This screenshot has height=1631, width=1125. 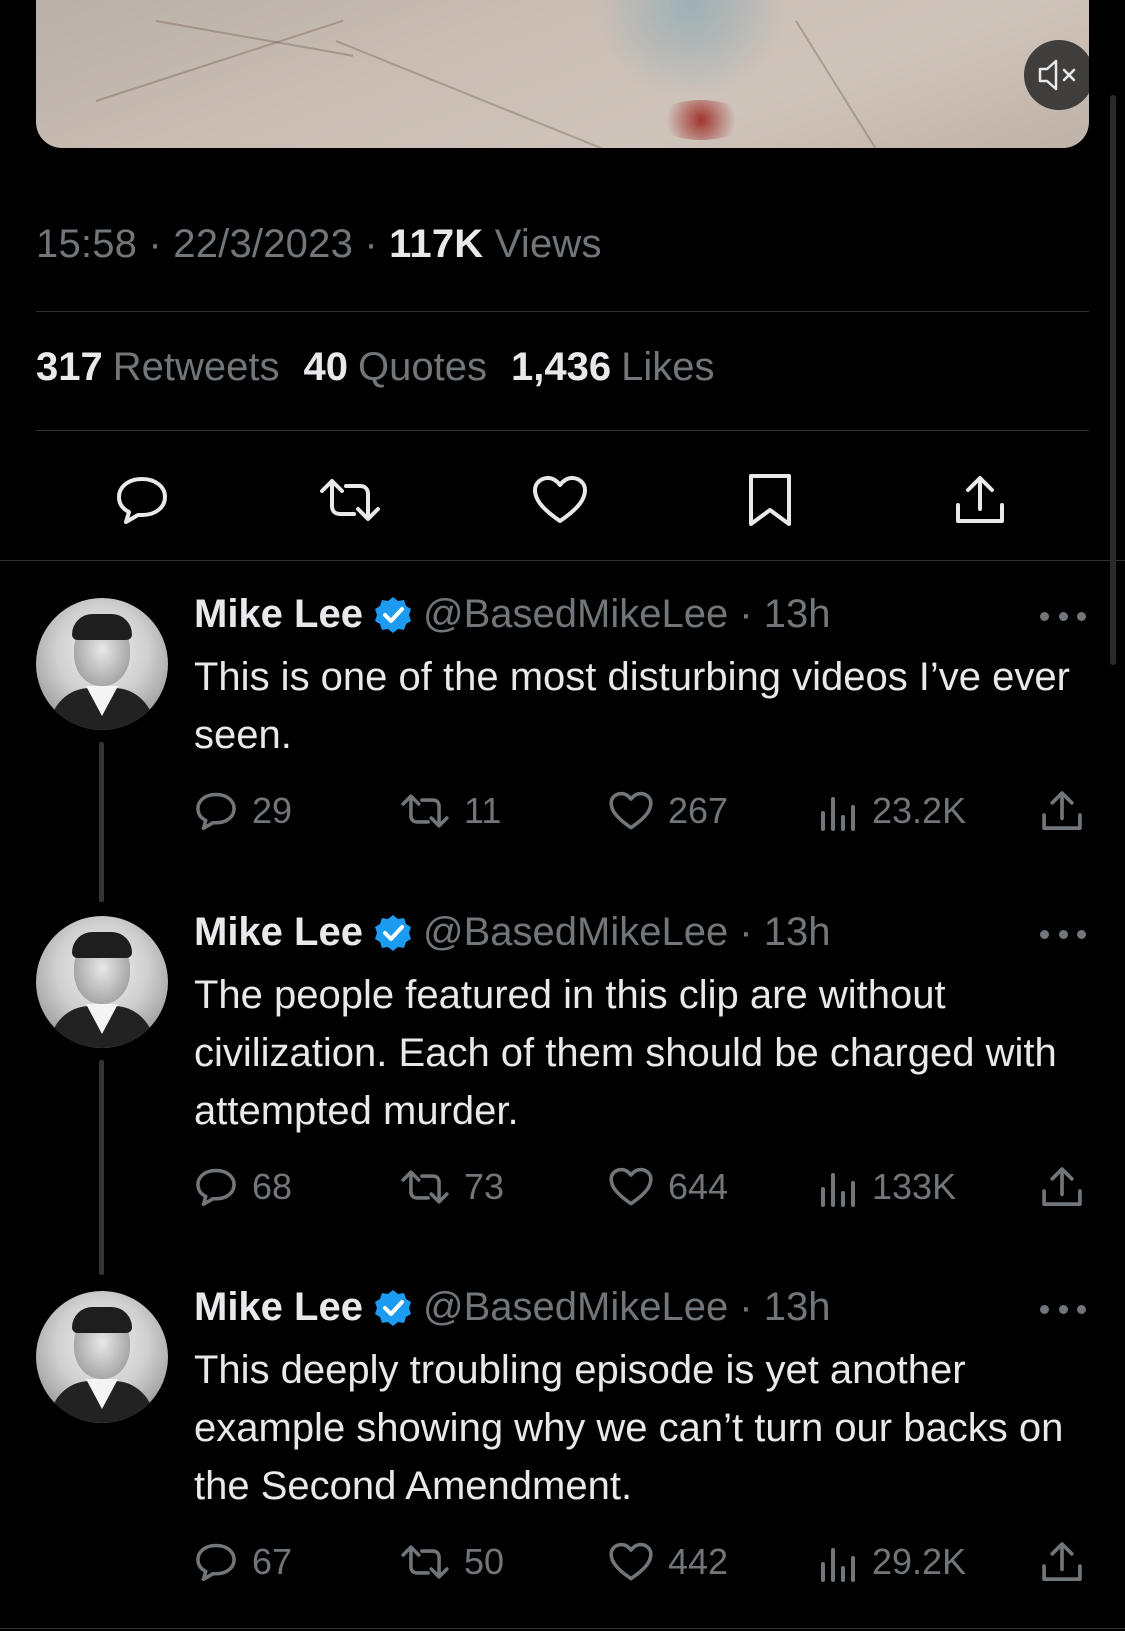 I want to click on retweet-button: 73, so click(x=452, y=1187).